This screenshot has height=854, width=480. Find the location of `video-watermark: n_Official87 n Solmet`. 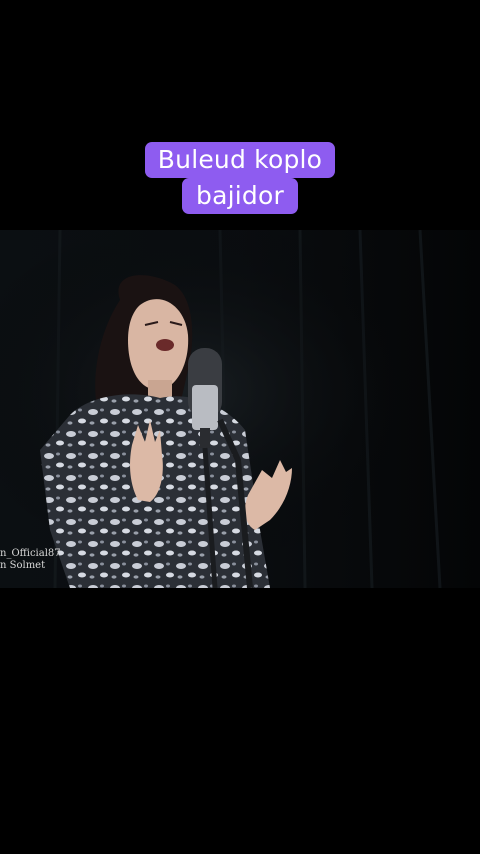

video-watermark: n_Official87 n Solmet is located at coordinates (30, 560).